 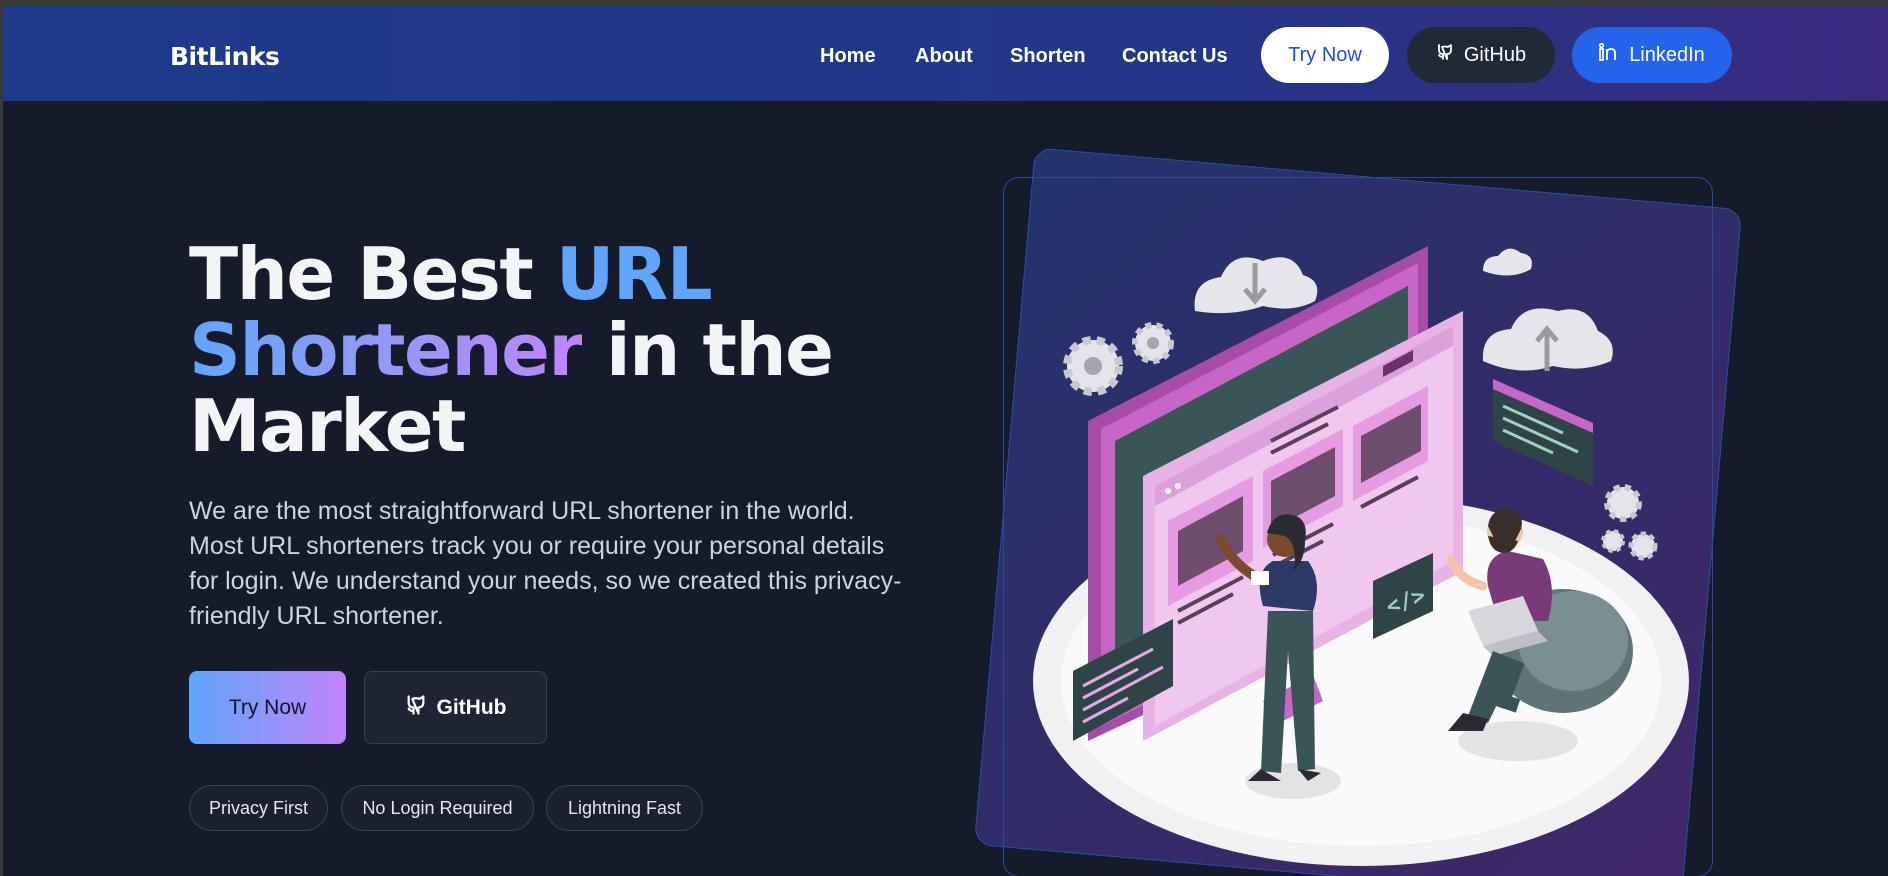 I want to click on feature-pill-privacy: Privacy First, so click(x=258, y=808).